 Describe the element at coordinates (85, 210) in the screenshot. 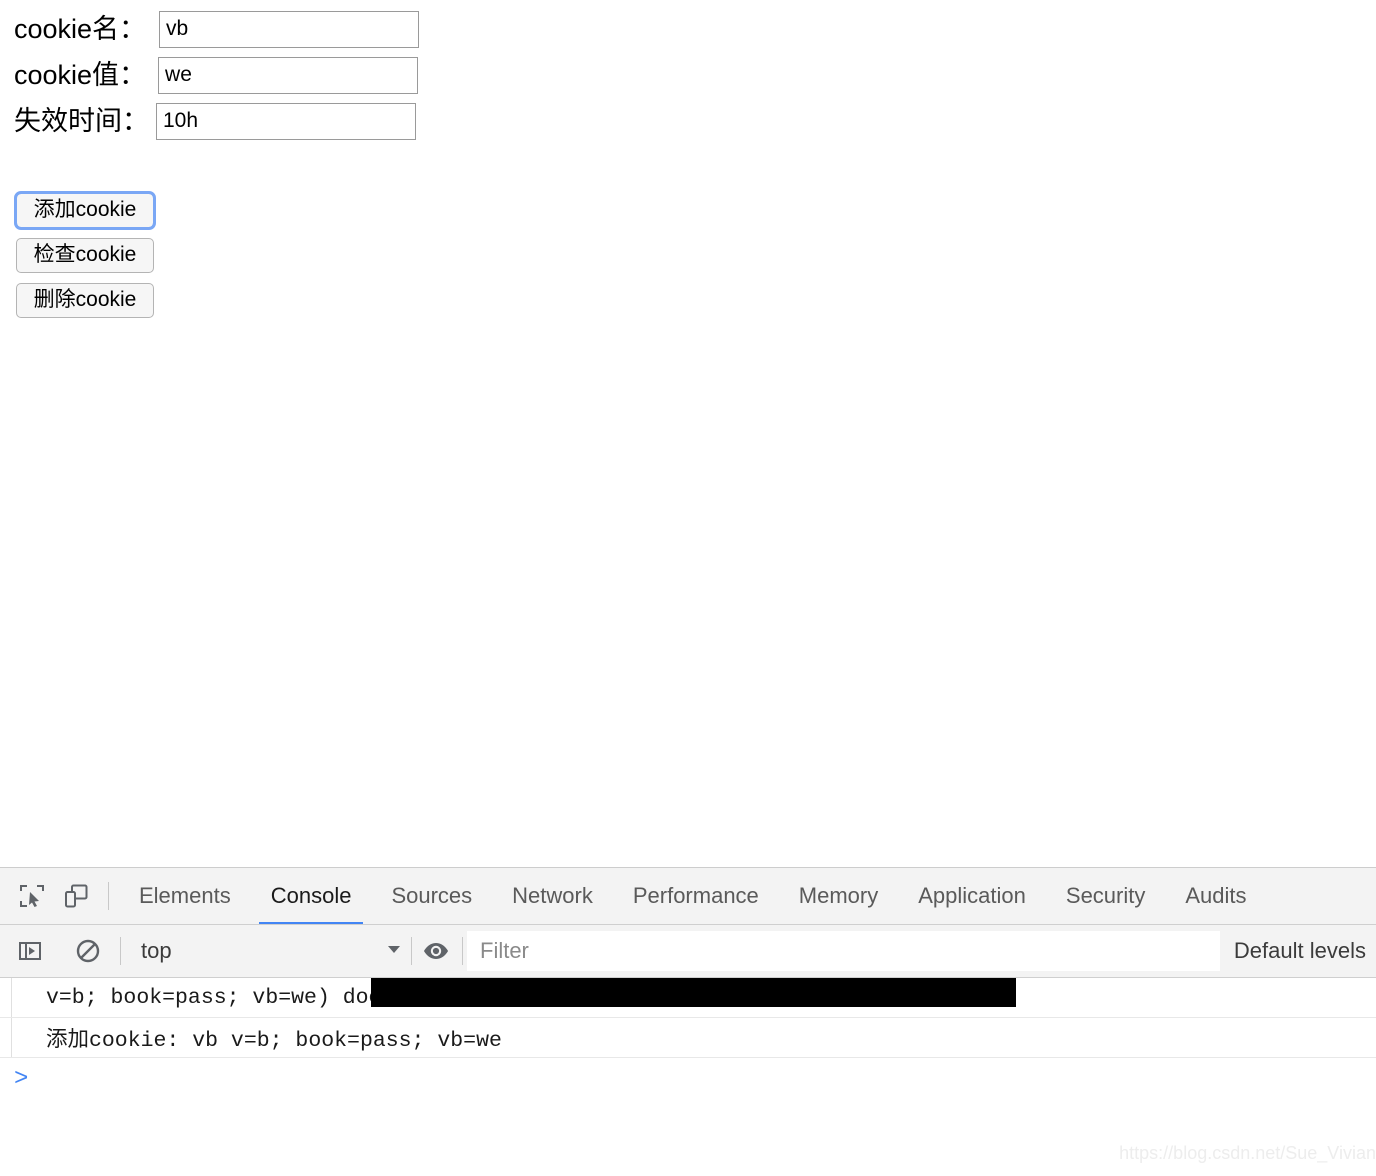

I see `add-cookie-button: 添加cookie` at that location.